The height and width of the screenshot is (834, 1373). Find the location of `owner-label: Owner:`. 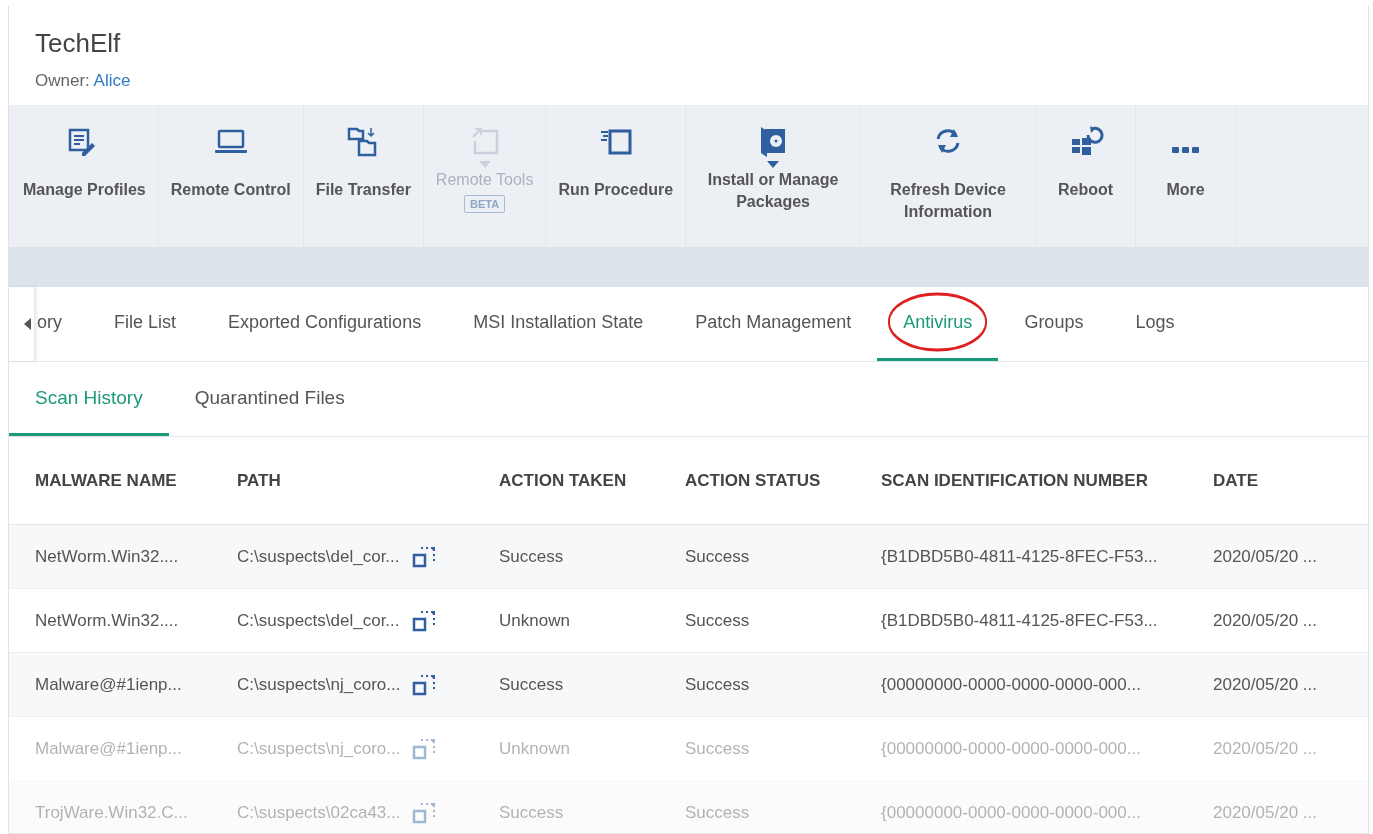

owner-label: Owner: is located at coordinates (62, 80).